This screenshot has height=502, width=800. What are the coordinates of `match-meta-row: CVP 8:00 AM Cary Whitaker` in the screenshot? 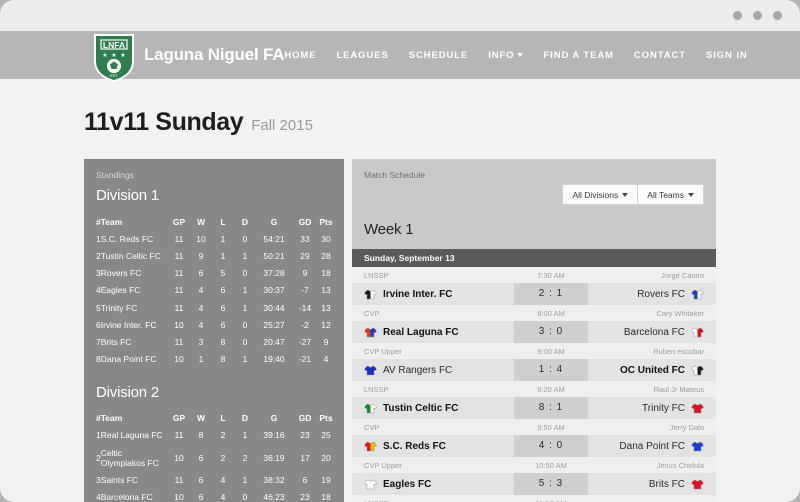 It's located at (534, 313).